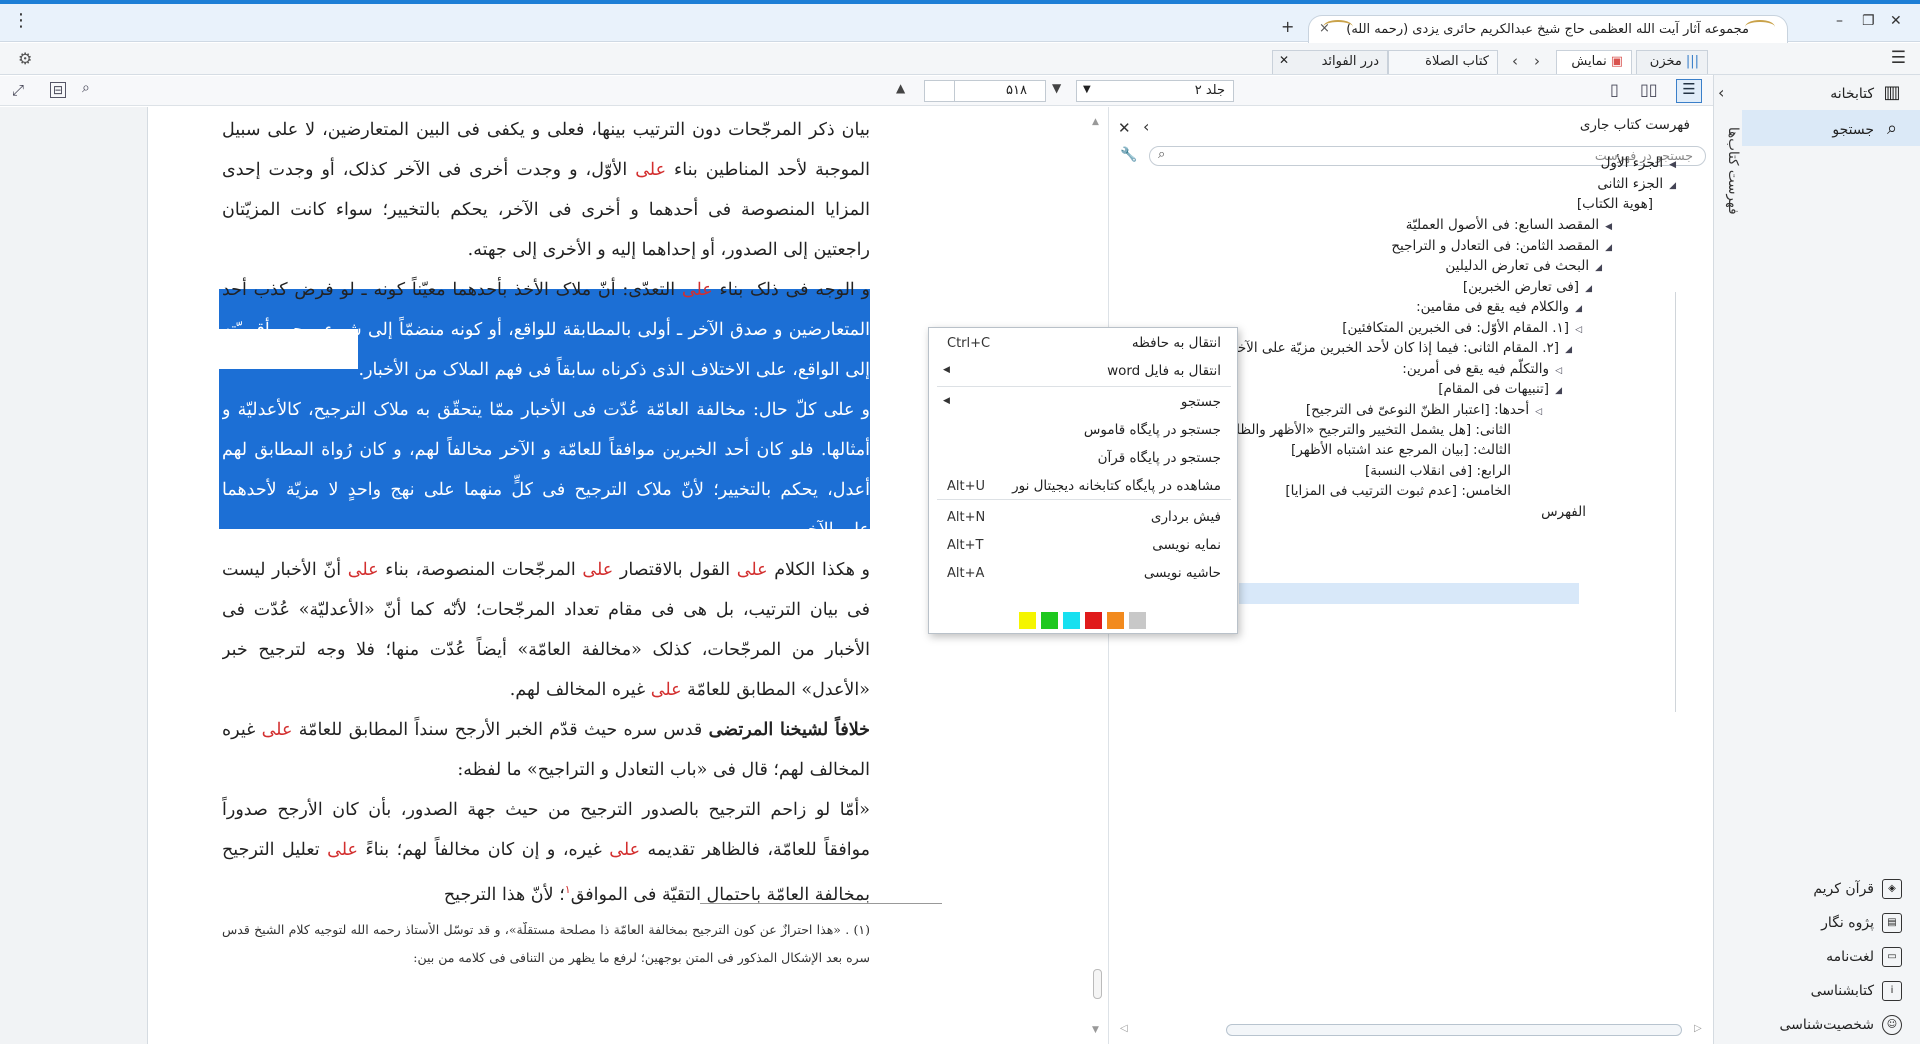 The width and height of the screenshot is (1920, 1044). I want to click on context-menu-item: جستجو ◀, so click(1084, 403).